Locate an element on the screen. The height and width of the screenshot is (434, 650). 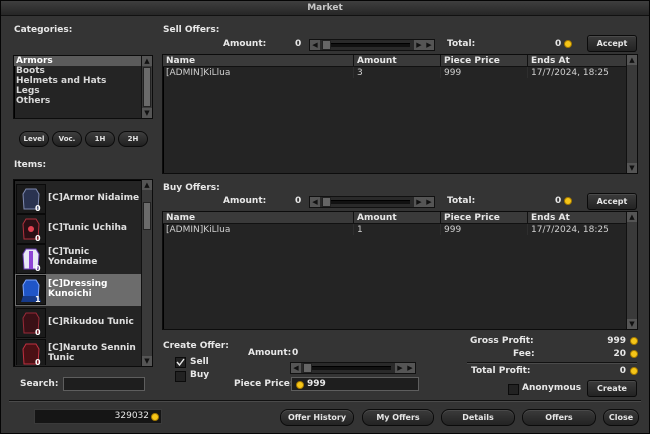
buy-accept-button: Accept is located at coordinates (612, 201).